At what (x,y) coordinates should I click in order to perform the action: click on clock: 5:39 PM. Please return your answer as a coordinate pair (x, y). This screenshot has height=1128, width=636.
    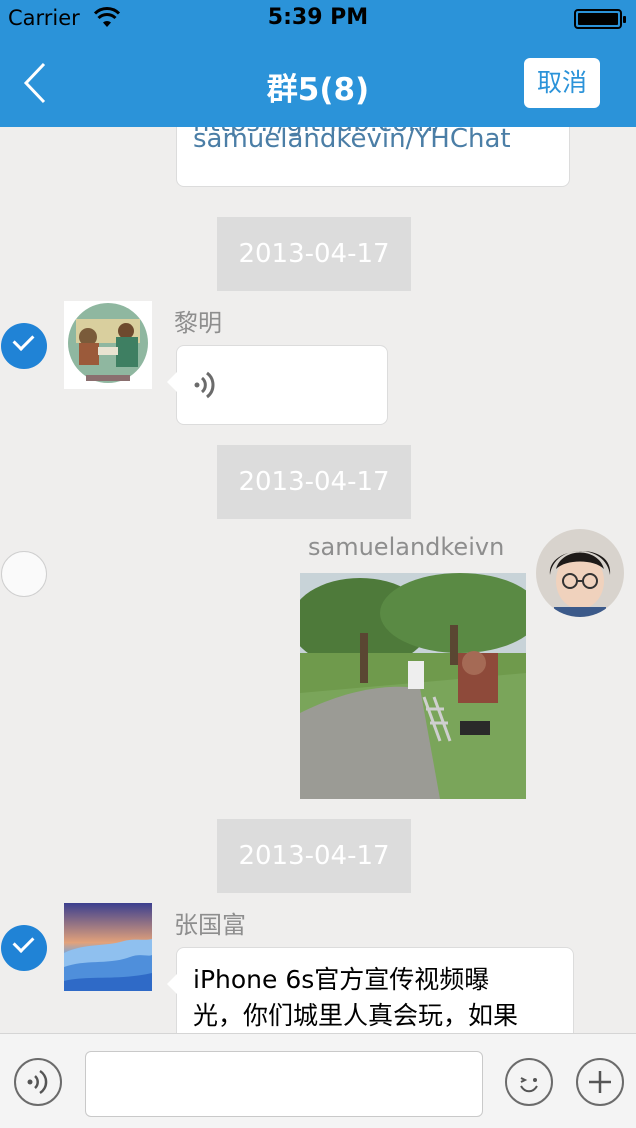
    Looking at the image, I should click on (318, 17).